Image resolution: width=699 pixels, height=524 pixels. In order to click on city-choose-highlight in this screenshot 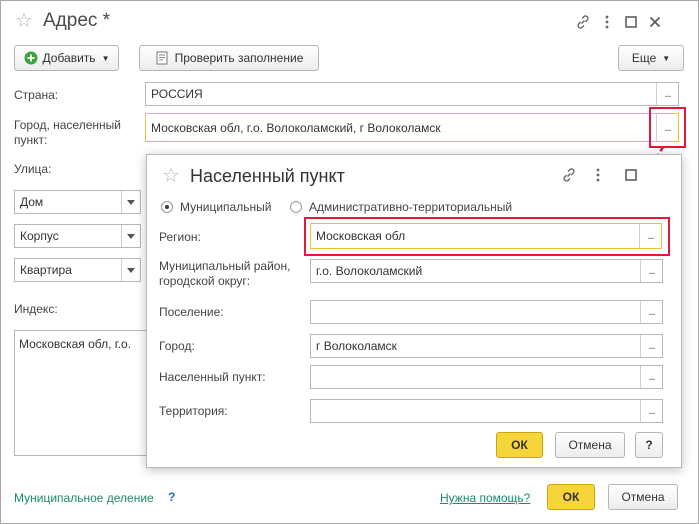, I will do `click(667, 127)`.